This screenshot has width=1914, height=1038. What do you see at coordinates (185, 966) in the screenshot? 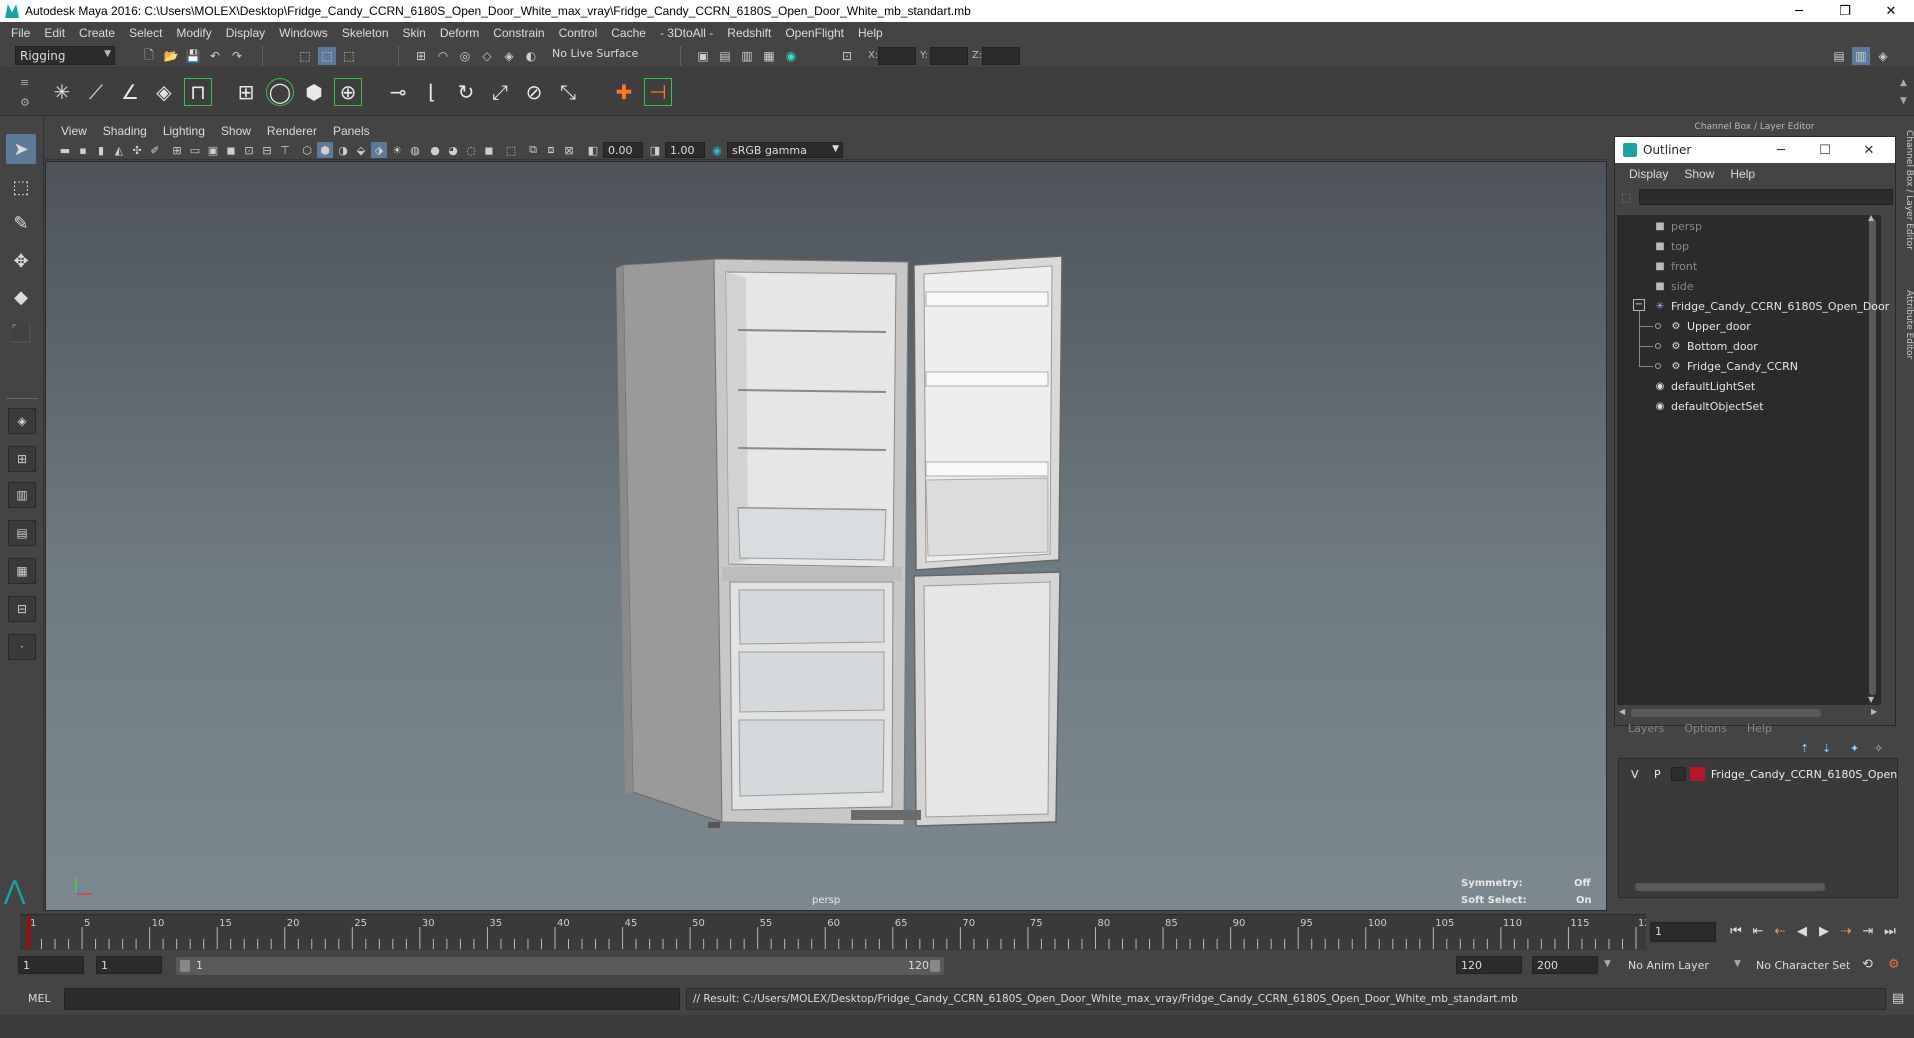
I see `range-start-handle` at bounding box center [185, 966].